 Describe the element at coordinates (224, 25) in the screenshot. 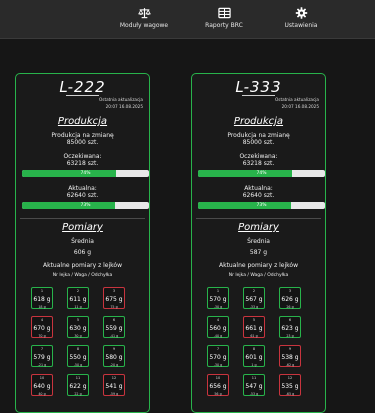

I see `nav-label: Raporty BRC` at that location.